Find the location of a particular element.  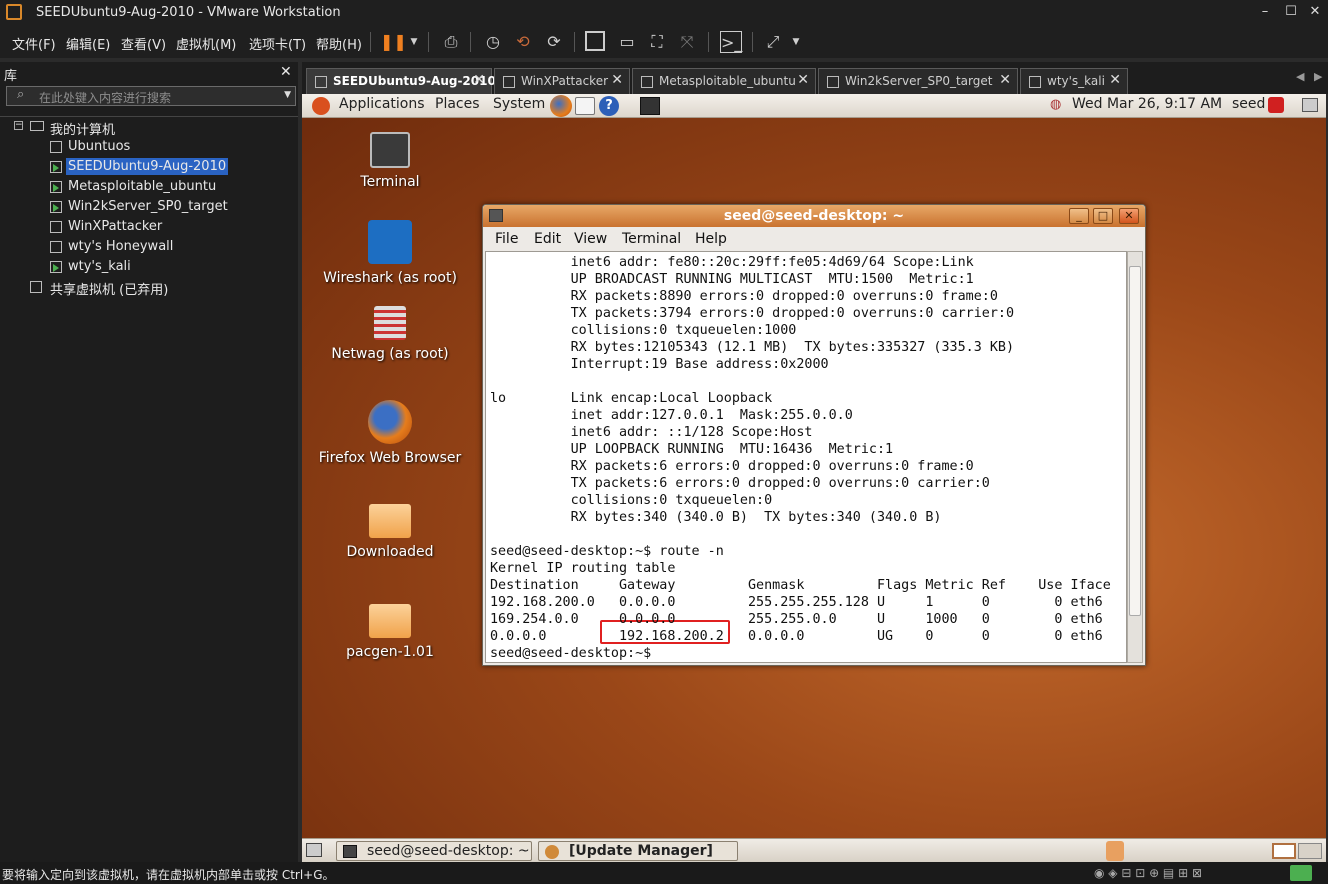

desktop-icon-downloaded: Downloaded is located at coordinates (390, 532).